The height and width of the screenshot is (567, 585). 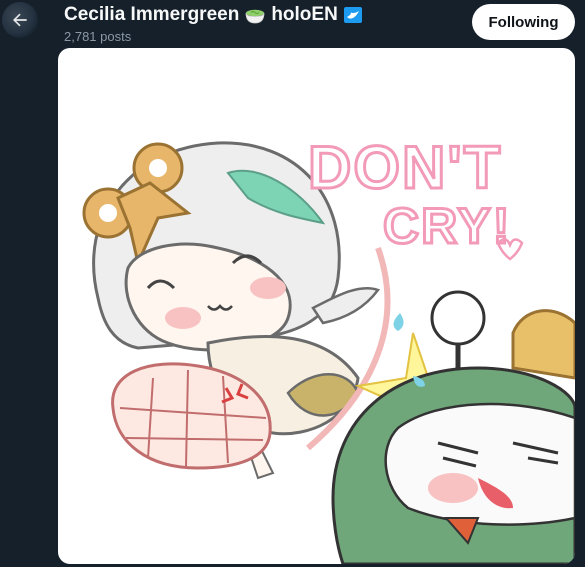 I want to click on display-name: Cecilia Immergreen, so click(x=152, y=14).